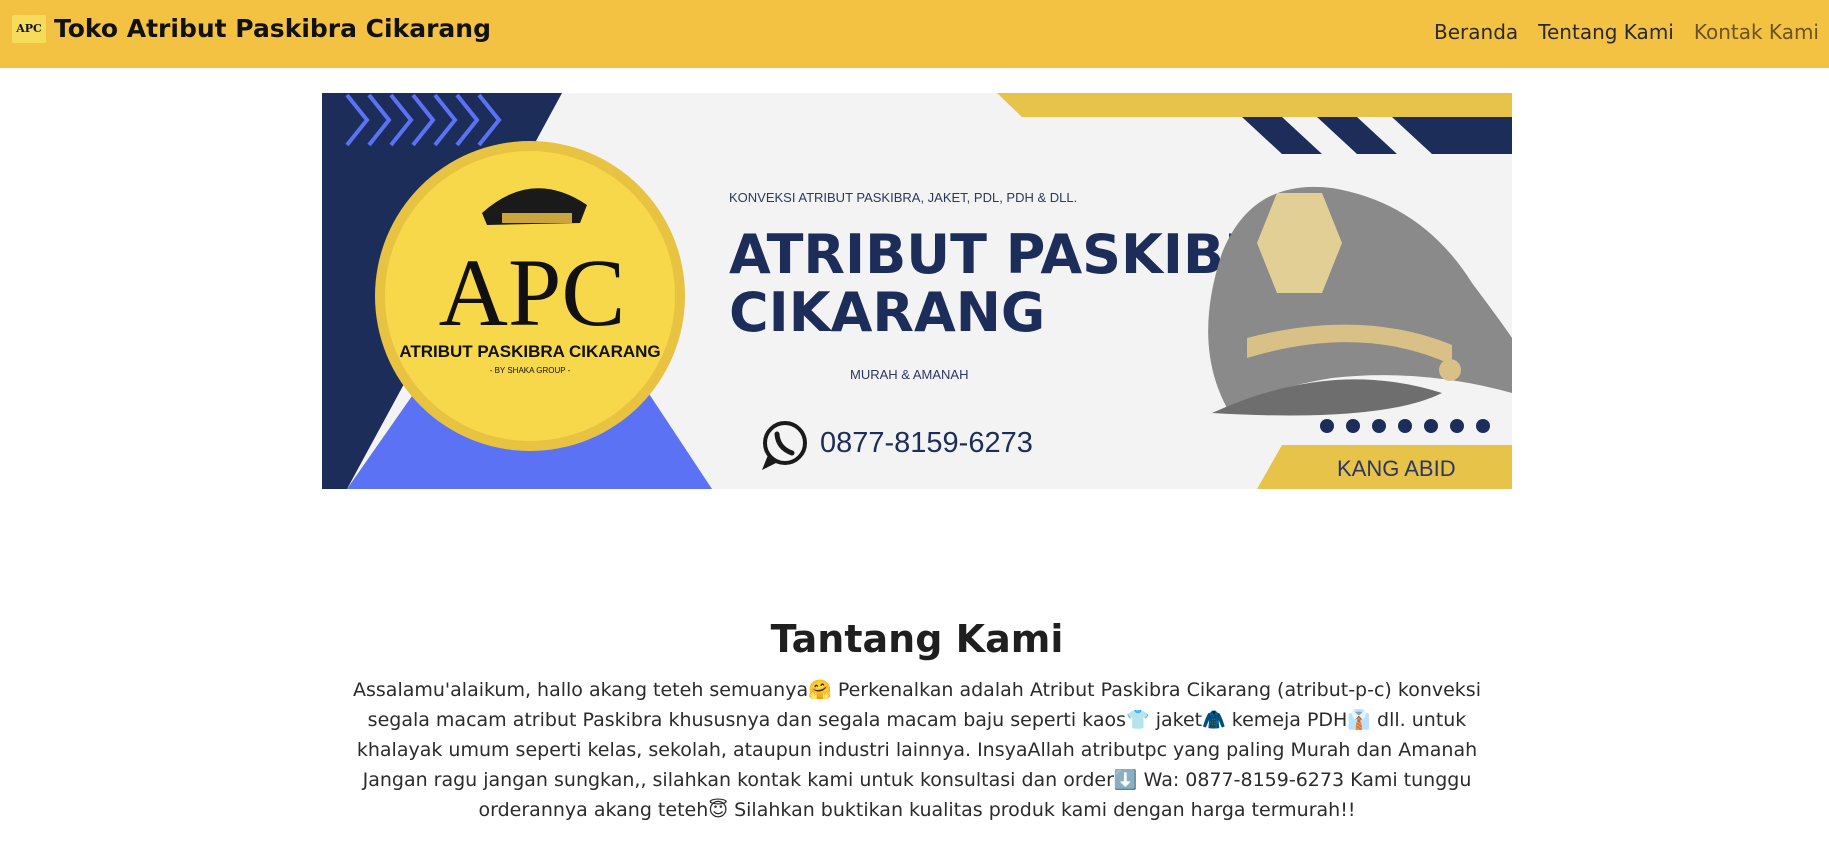 Image resolution: width=1829 pixels, height=865 pixels. Describe the element at coordinates (1476, 32) in the screenshot. I see `nav-link-beranda: Beranda` at that location.